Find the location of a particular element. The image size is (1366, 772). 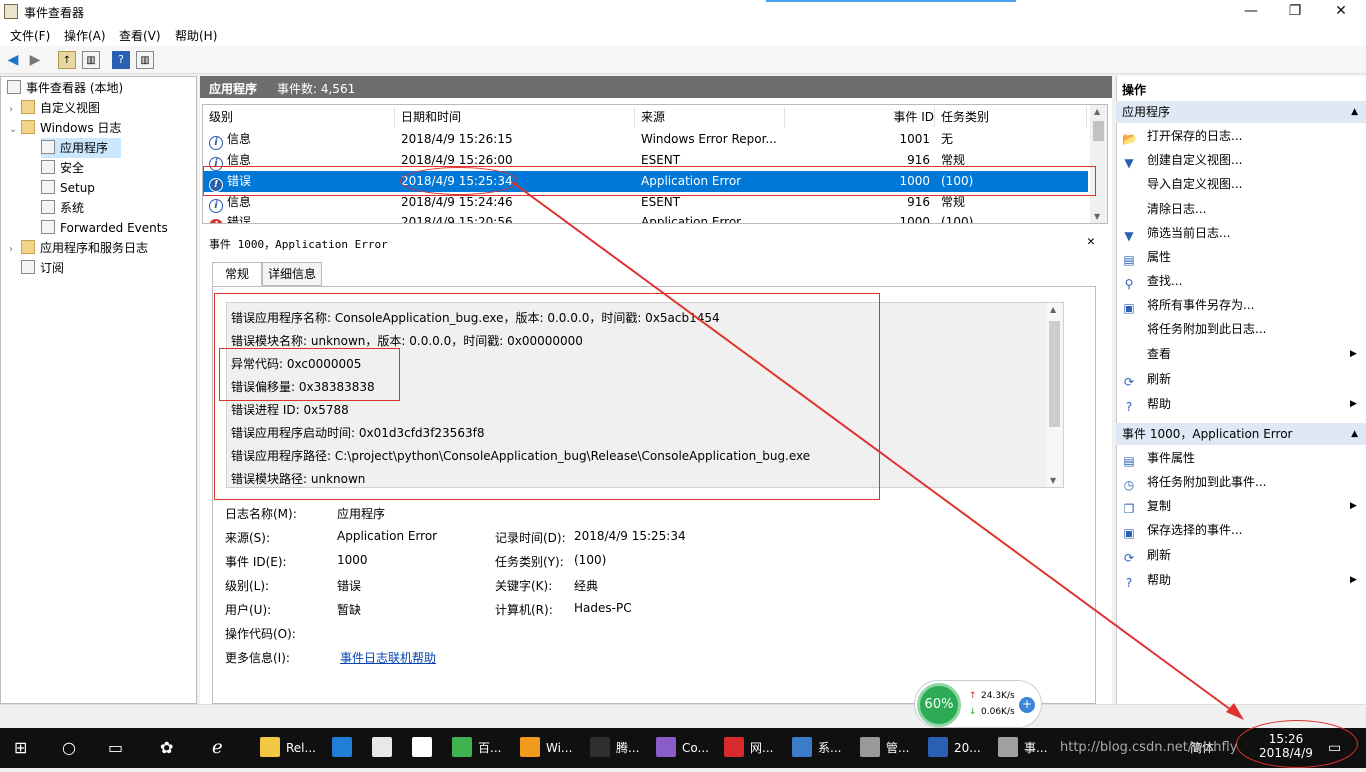

event-list-scrollbar: ▲ ▼ is located at coordinates (1098, 164).